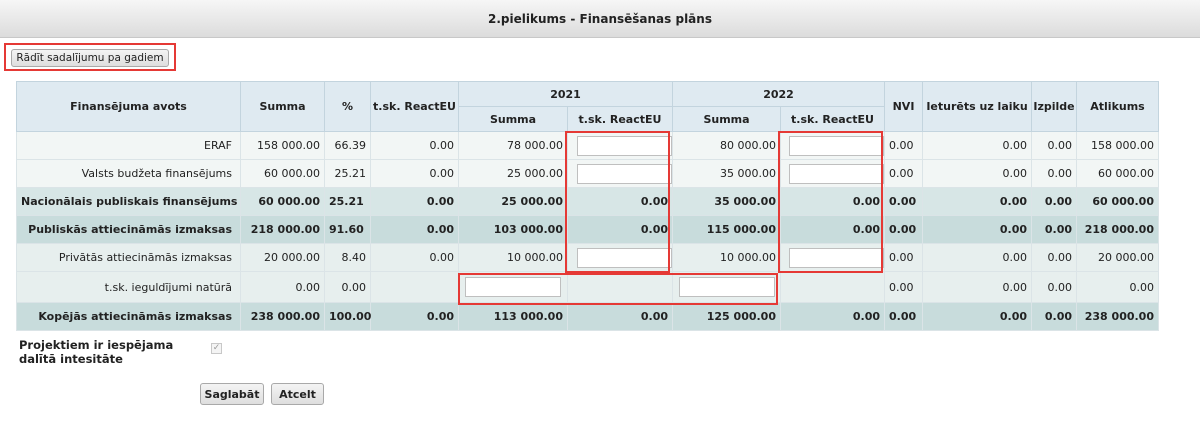 The width and height of the screenshot is (1200, 429). What do you see at coordinates (128, 257) in the screenshot?
I see `row-label: Privātās attiecināmās izmaksas` at bounding box center [128, 257].